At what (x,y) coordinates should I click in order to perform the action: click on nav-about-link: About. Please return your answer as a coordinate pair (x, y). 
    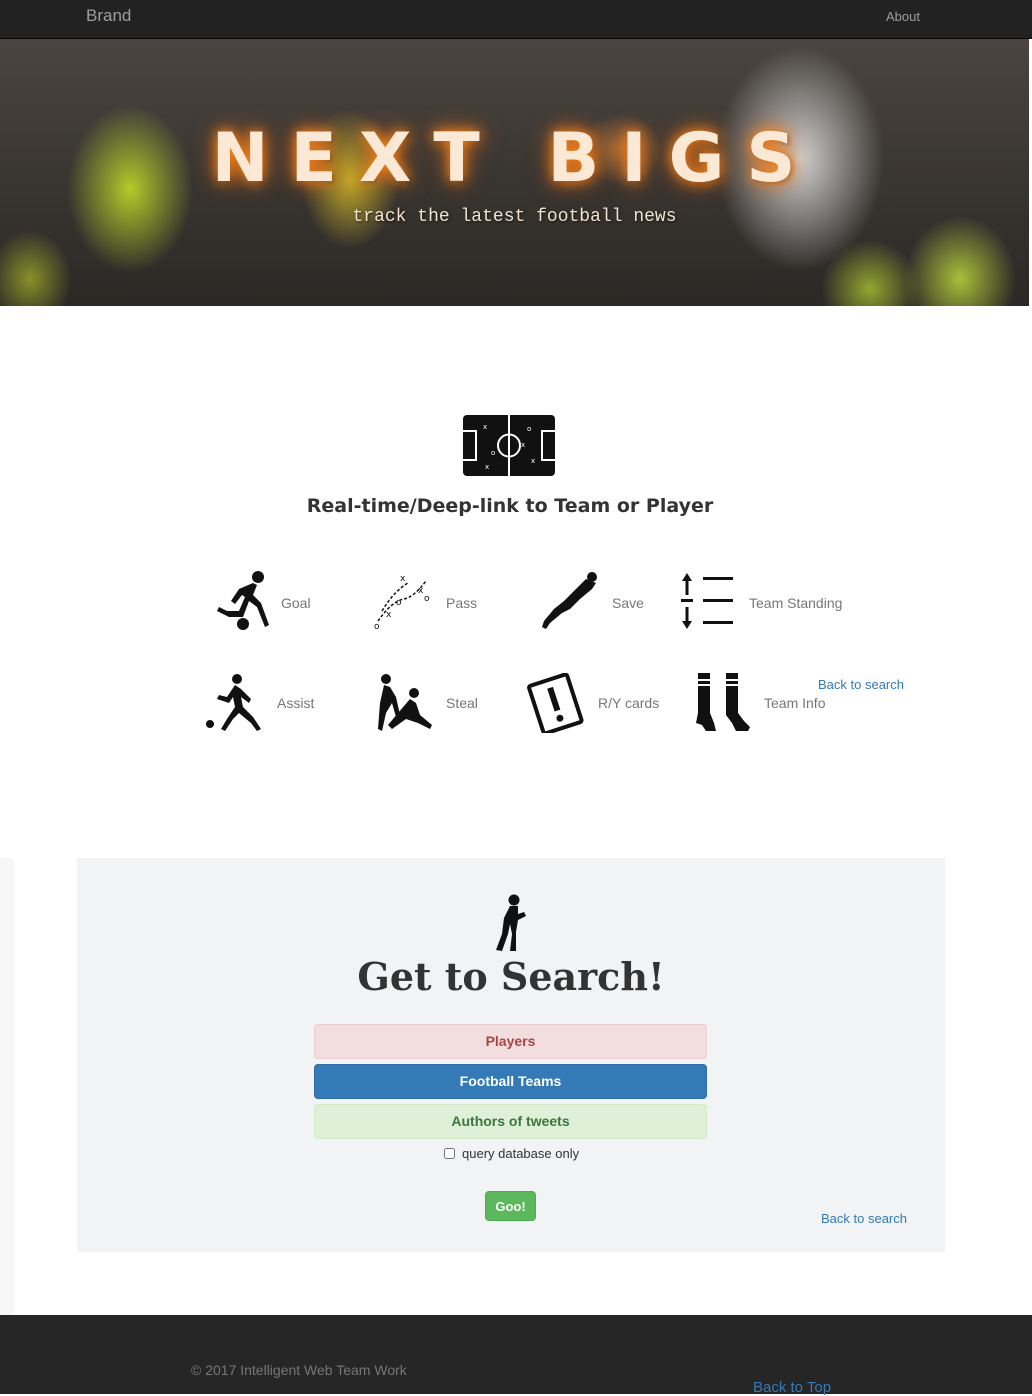
    Looking at the image, I should click on (903, 16).